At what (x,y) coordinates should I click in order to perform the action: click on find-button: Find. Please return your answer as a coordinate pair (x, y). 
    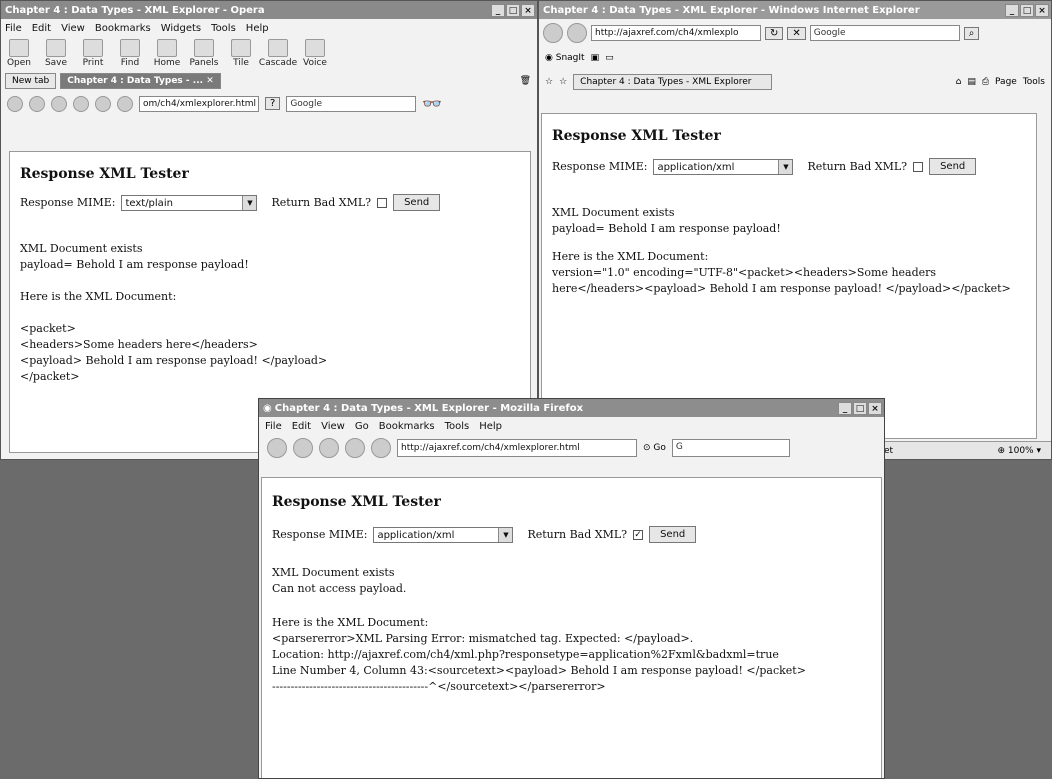
    Looking at the image, I should click on (130, 53).